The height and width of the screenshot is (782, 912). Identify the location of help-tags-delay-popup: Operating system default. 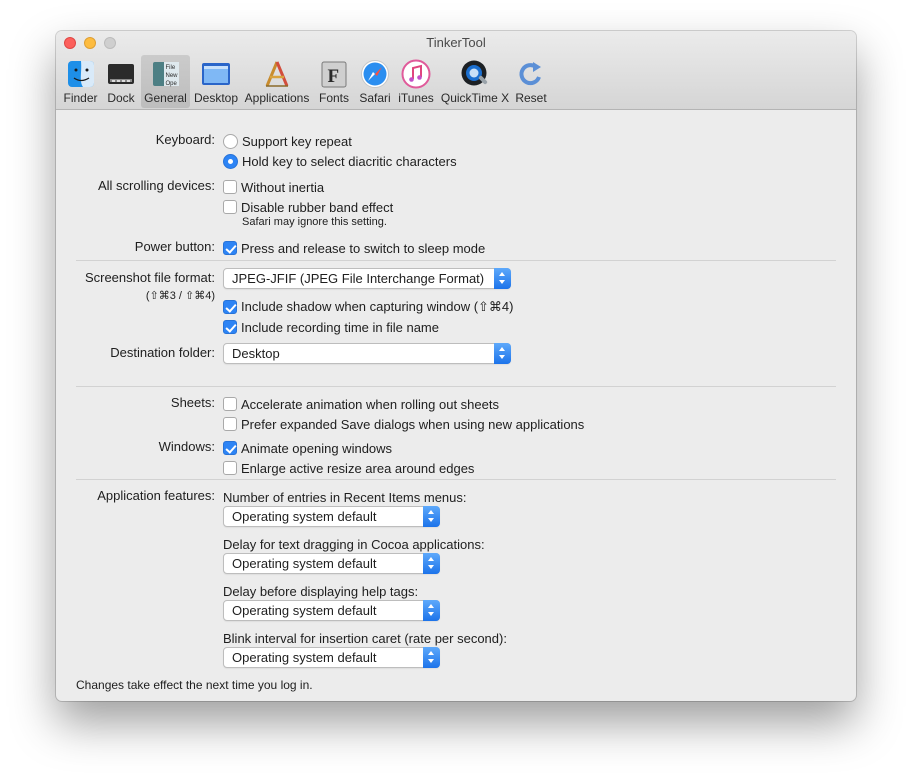
(331, 610).